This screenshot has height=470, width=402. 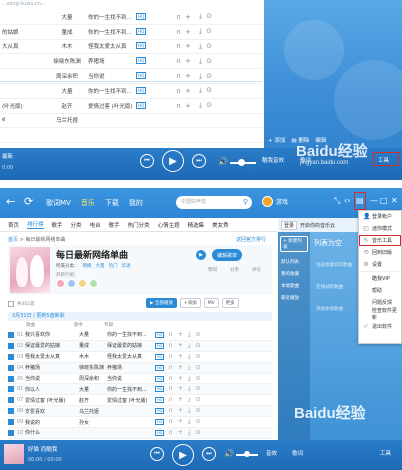 What do you see at coordinates (294, 286) in the screenshot?
I see `side-list-item: 本地歌曲` at bounding box center [294, 286].